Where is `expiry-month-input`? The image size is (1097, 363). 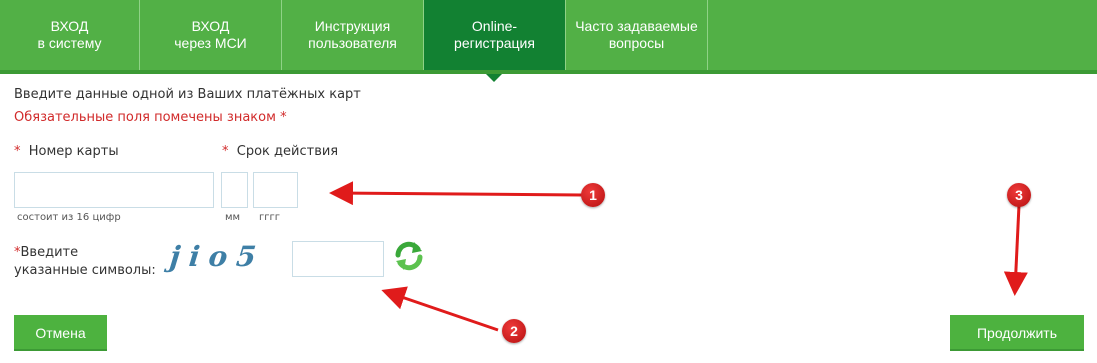 expiry-month-input is located at coordinates (234, 190).